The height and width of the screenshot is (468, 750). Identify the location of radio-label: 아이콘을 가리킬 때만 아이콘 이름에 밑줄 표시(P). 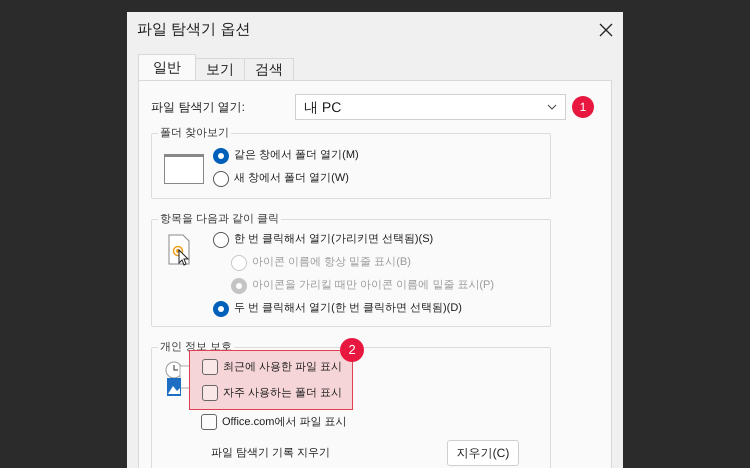
(373, 286).